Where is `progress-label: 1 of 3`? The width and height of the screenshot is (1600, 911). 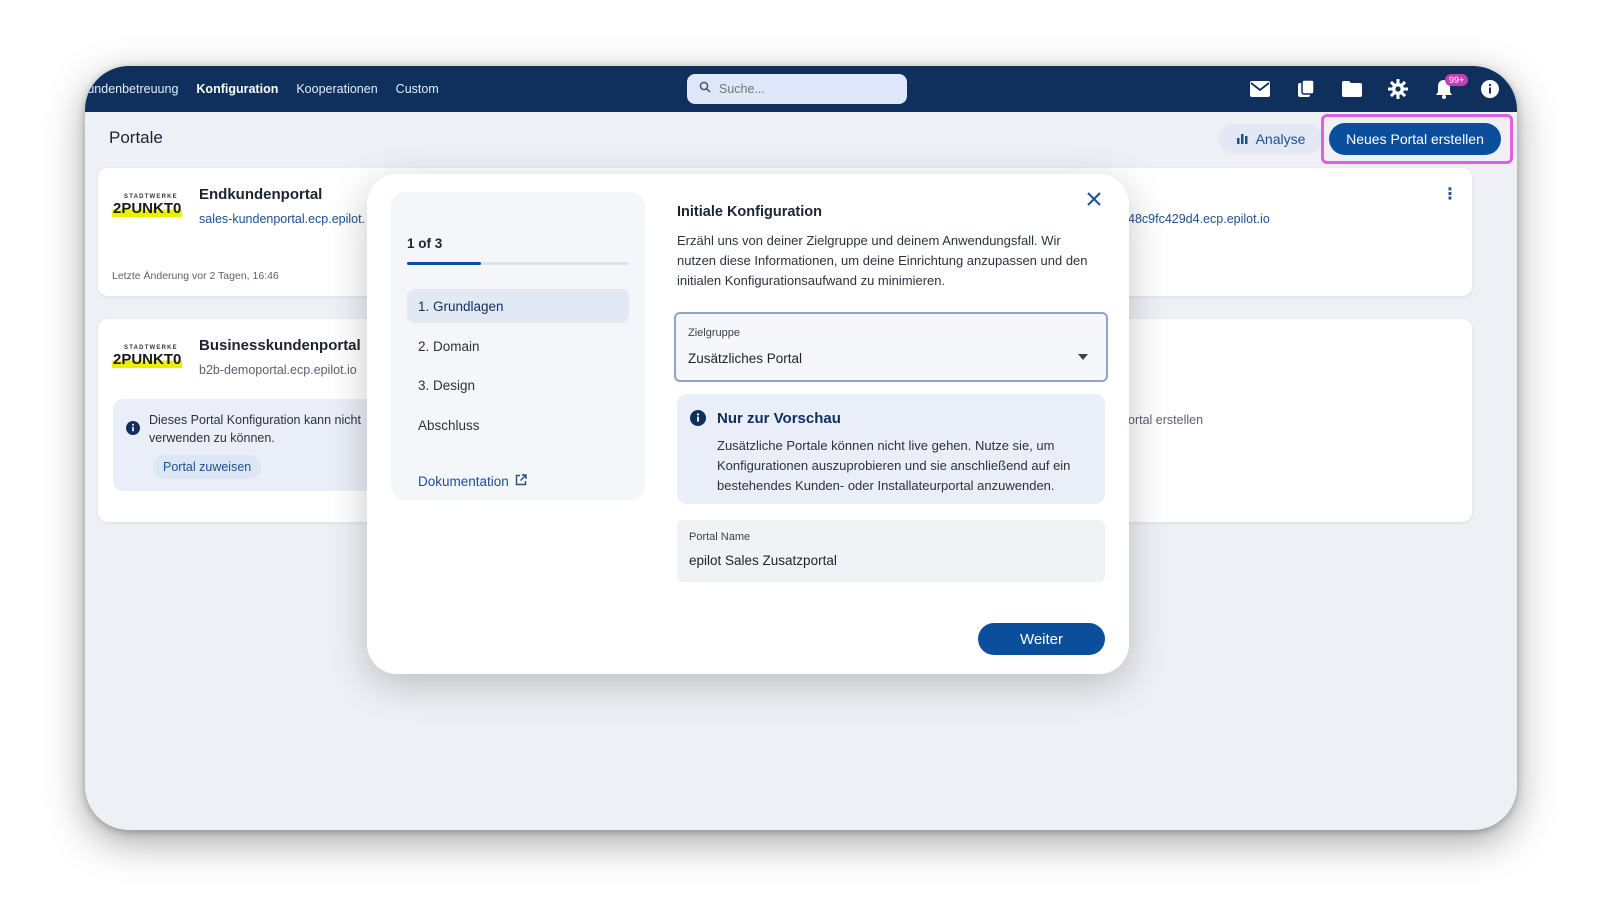
progress-label: 1 of 3 is located at coordinates (425, 243).